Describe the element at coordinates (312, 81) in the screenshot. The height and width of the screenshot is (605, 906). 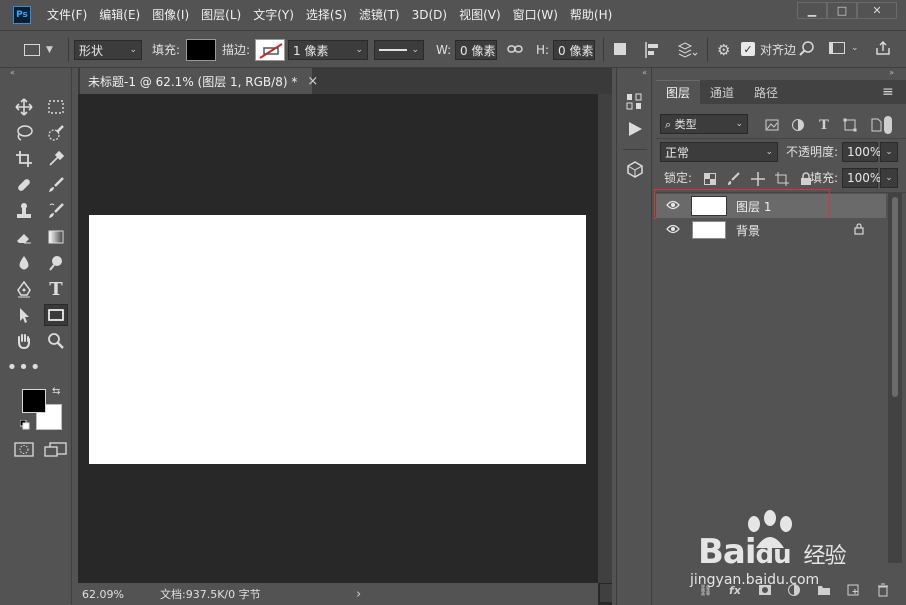
I see `close-tab-icon: ×` at that location.